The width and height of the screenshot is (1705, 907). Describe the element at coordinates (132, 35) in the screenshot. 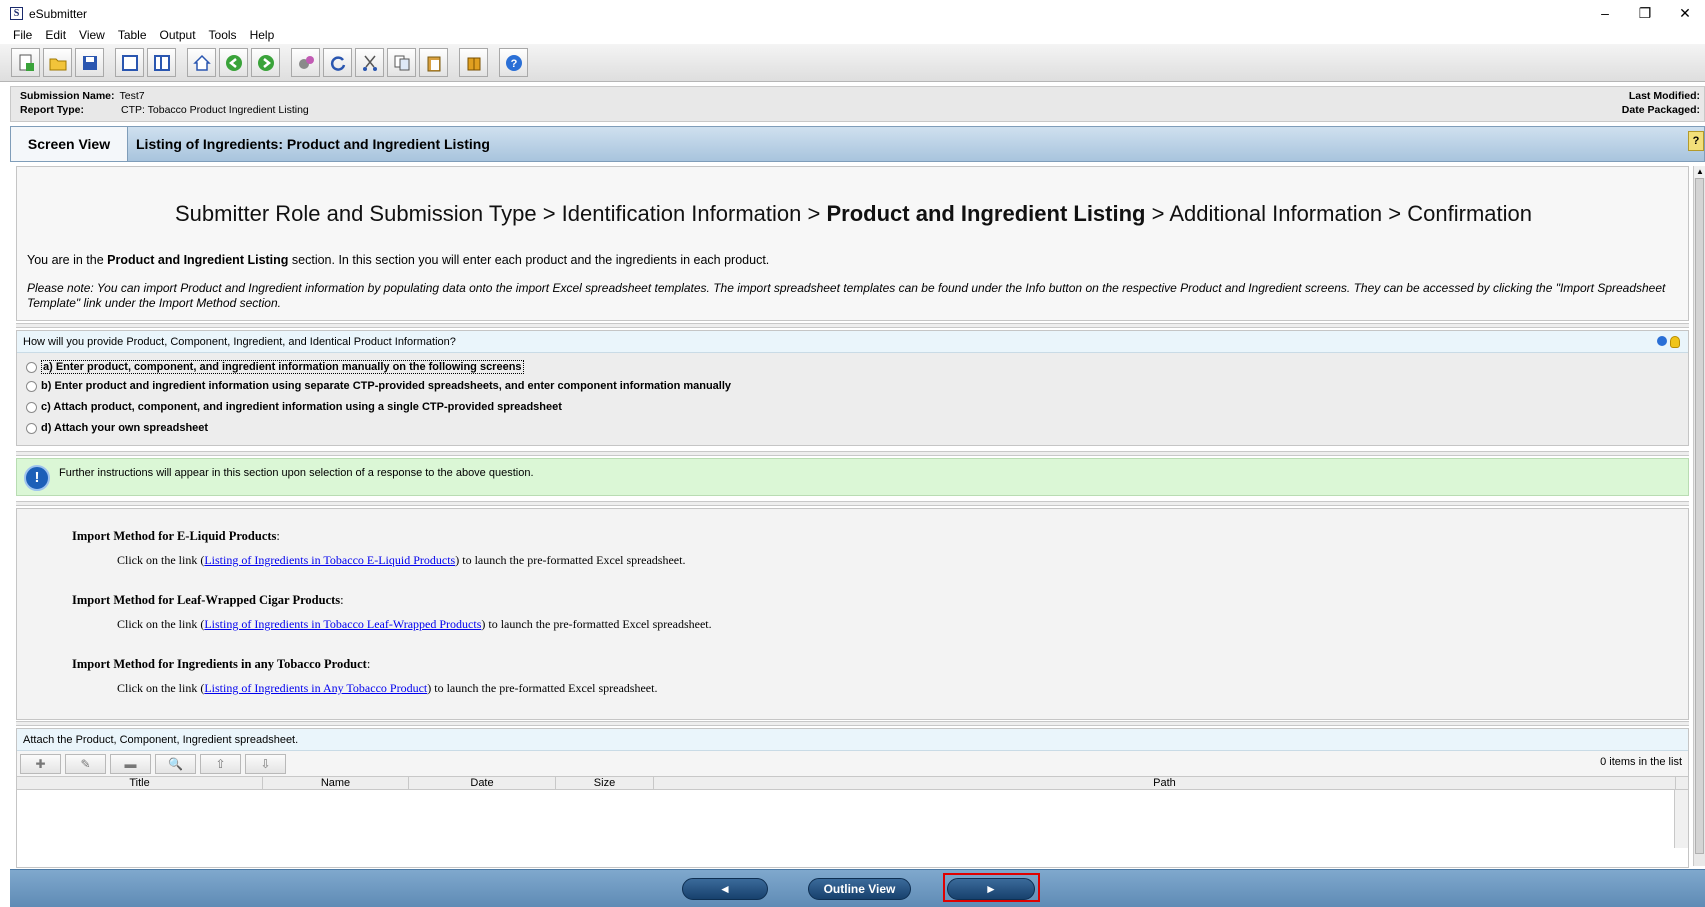

I see `menu-table: Table` at that location.